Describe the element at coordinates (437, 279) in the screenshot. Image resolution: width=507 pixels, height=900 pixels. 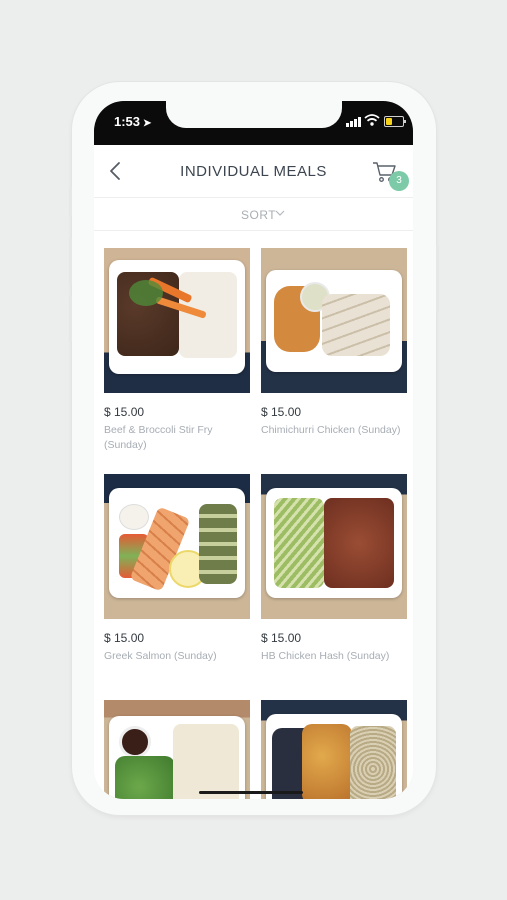
I see `power-button` at that location.